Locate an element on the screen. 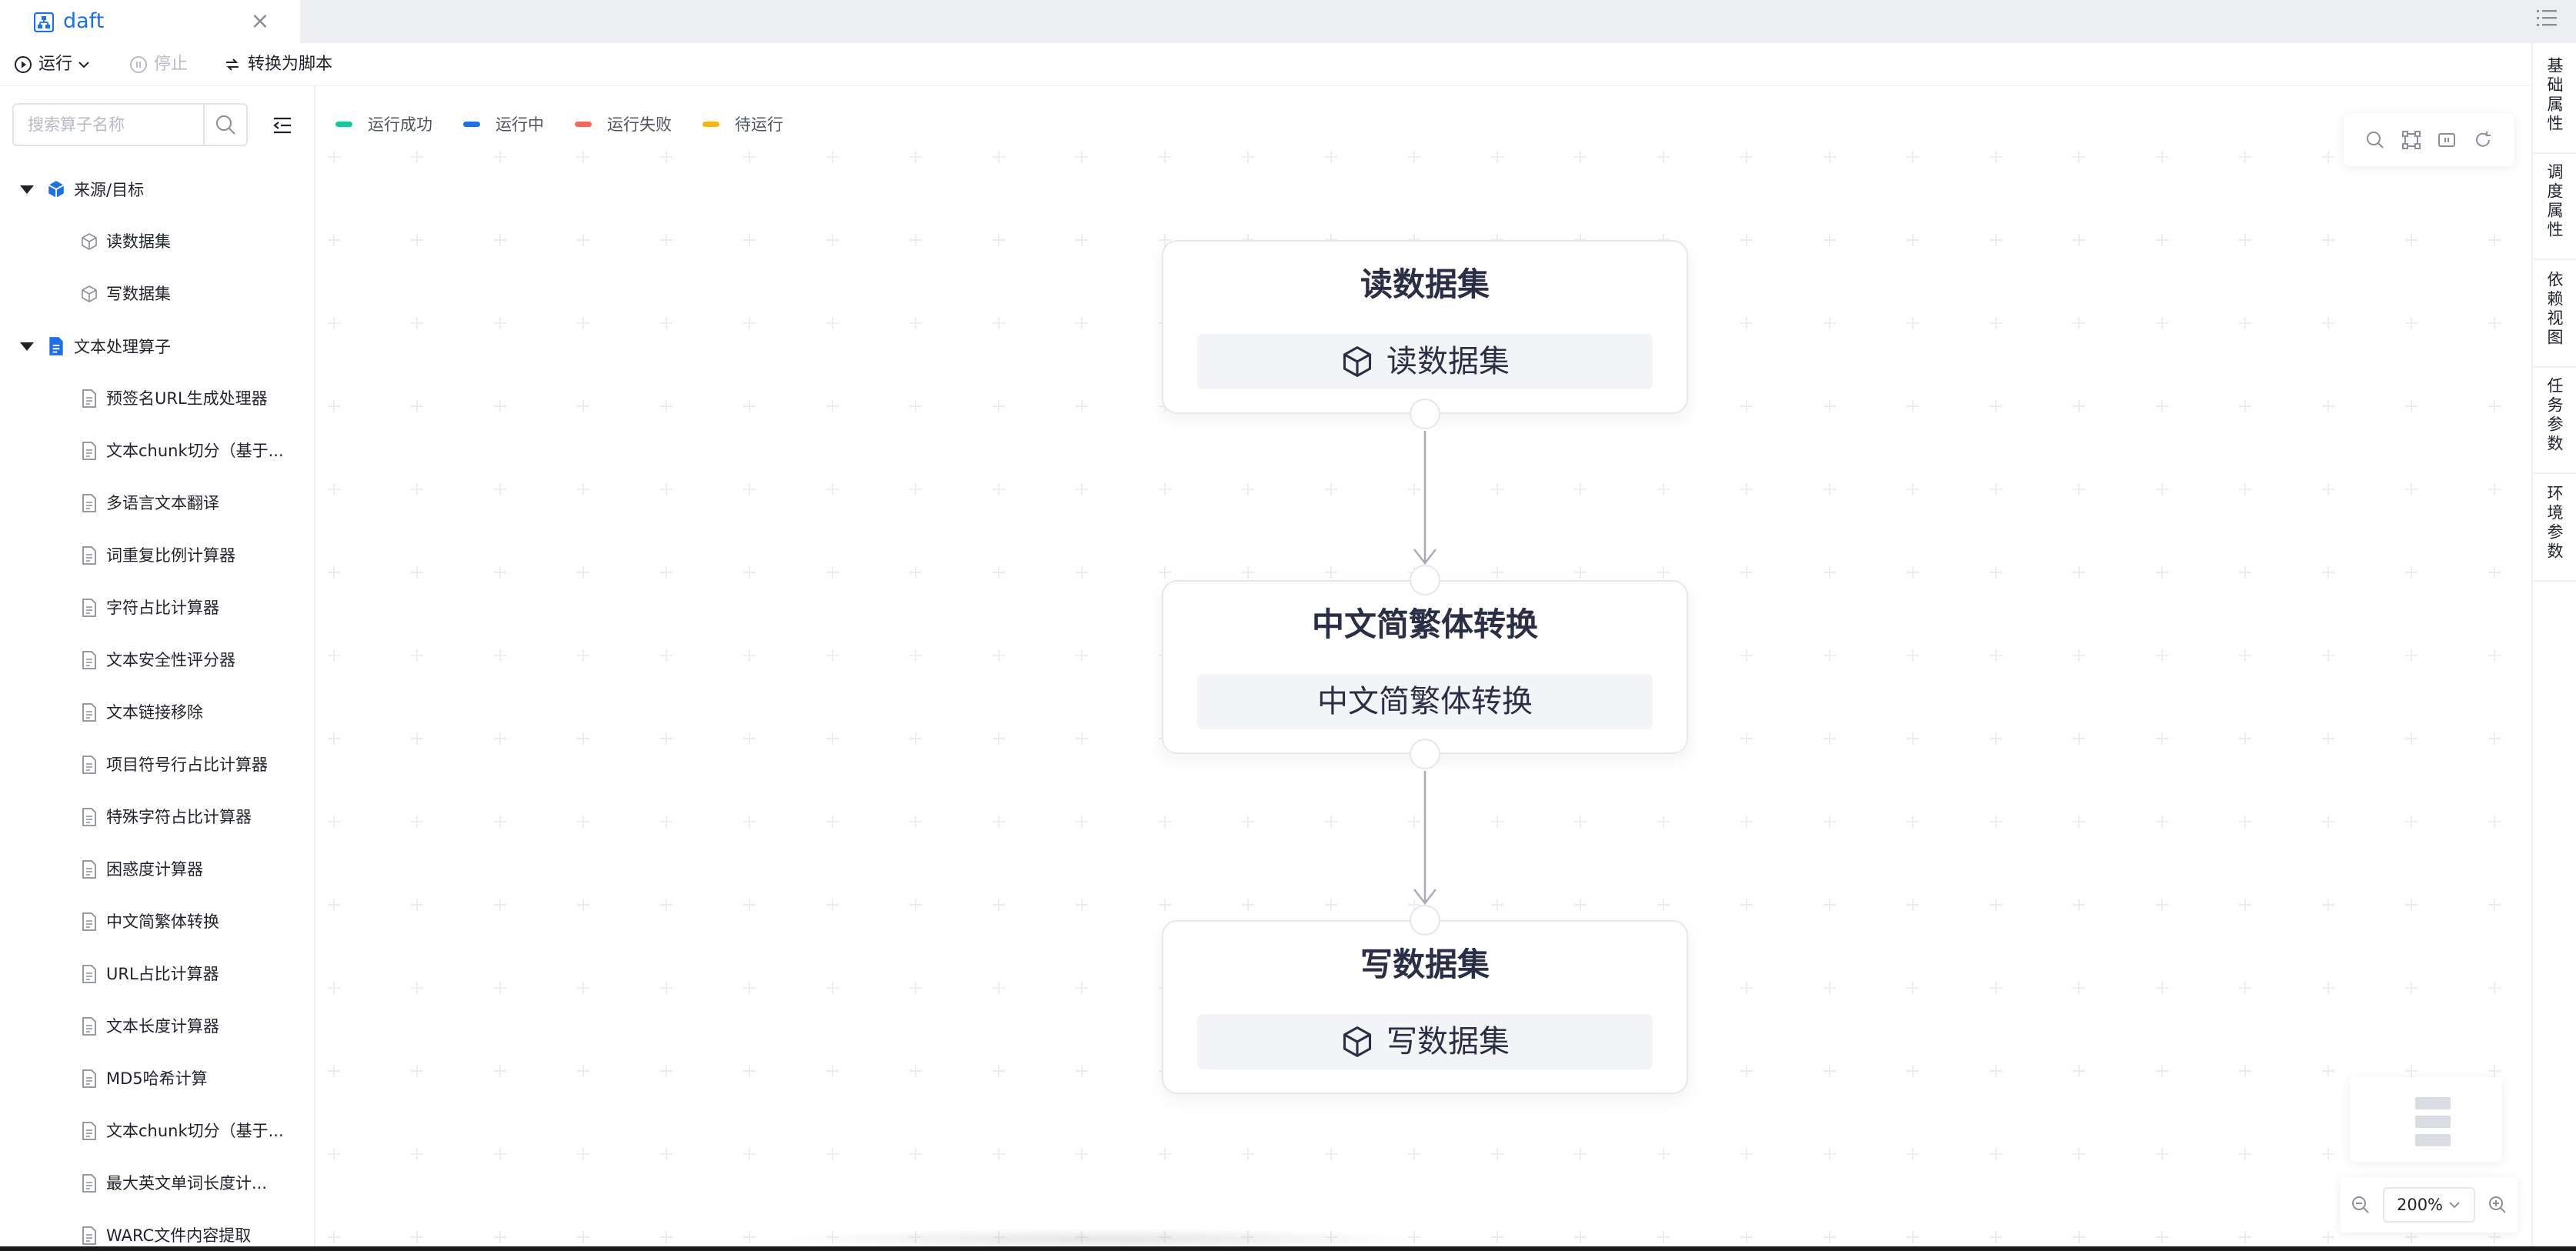 This screenshot has width=2576, height=1251. property-tab: 基础属性 is located at coordinates (2554, 103).